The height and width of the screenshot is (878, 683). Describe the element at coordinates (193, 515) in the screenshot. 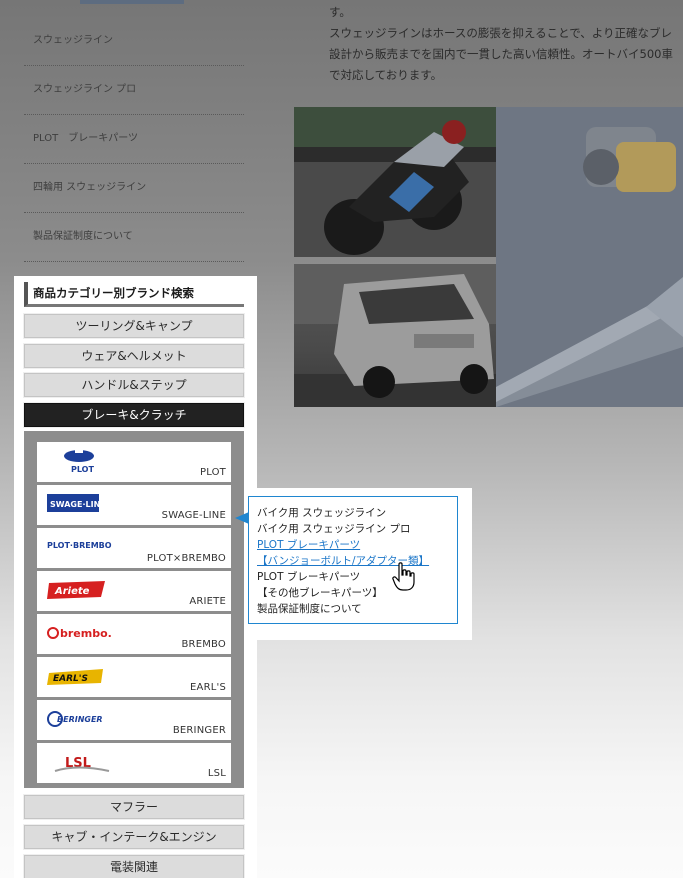

I see `brand-name: SWAGE-LINE` at that location.